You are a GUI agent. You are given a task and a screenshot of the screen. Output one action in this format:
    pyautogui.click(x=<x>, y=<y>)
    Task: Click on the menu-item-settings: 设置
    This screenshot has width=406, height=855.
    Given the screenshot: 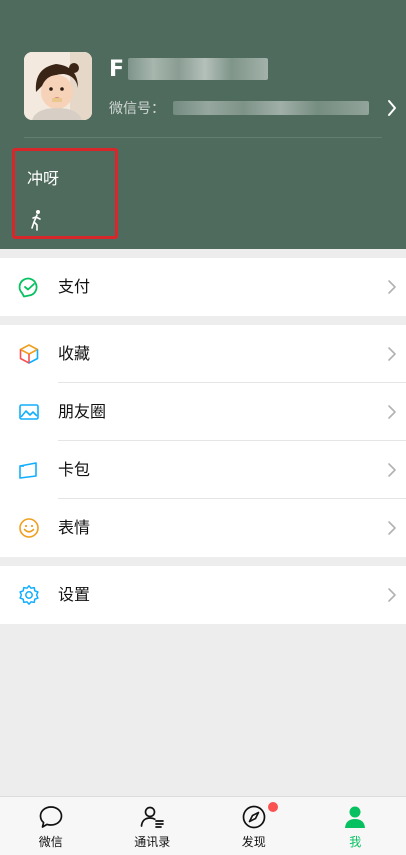 What is the action you would take?
    pyautogui.click(x=203, y=595)
    